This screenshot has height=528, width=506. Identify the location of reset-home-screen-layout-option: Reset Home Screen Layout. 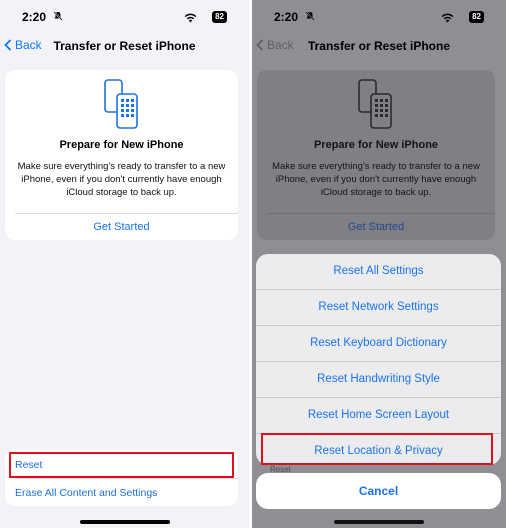
(378, 416).